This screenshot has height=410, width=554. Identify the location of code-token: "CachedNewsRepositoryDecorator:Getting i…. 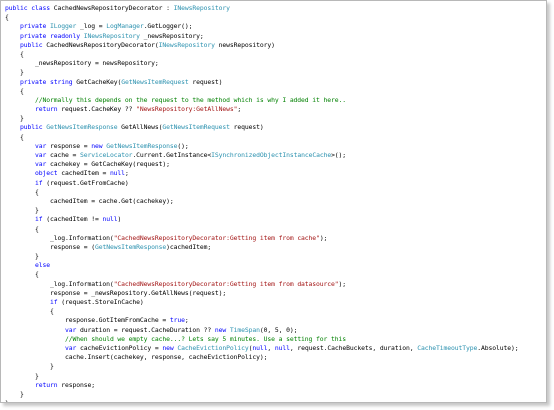
(226, 283).